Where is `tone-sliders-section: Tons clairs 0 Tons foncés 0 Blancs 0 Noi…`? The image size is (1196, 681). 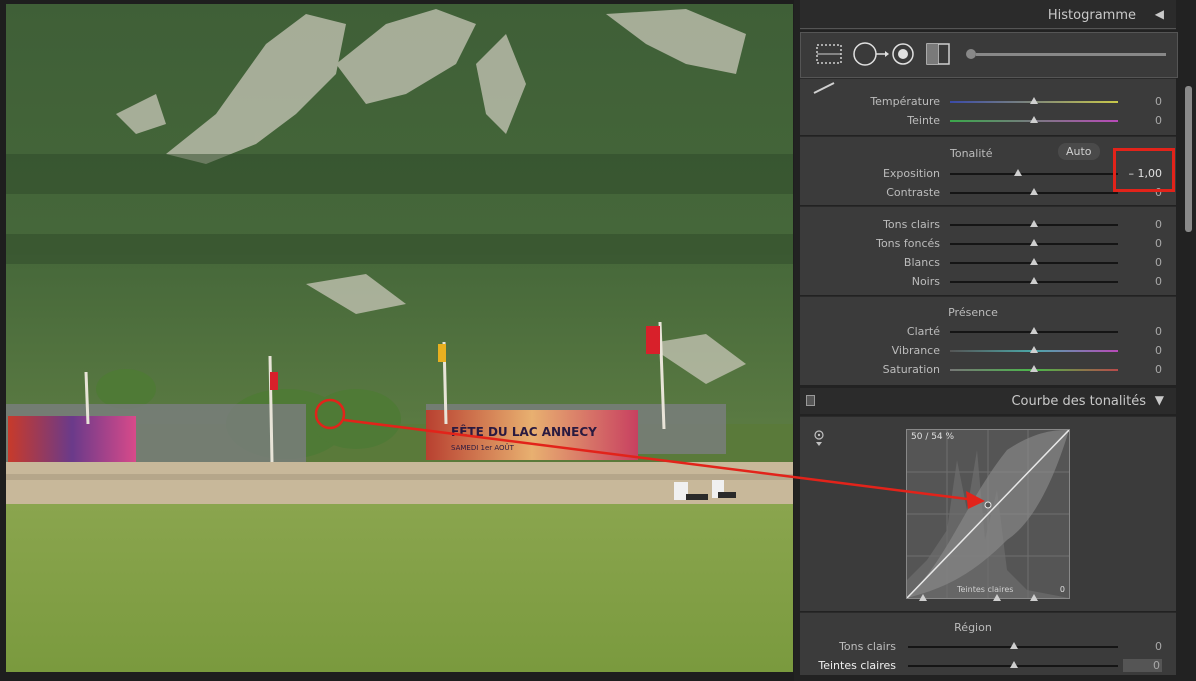
tone-sliders-section: Tons clairs 0 Tons foncés 0 Blancs 0 Noi… is located at coordinates (988, 250).